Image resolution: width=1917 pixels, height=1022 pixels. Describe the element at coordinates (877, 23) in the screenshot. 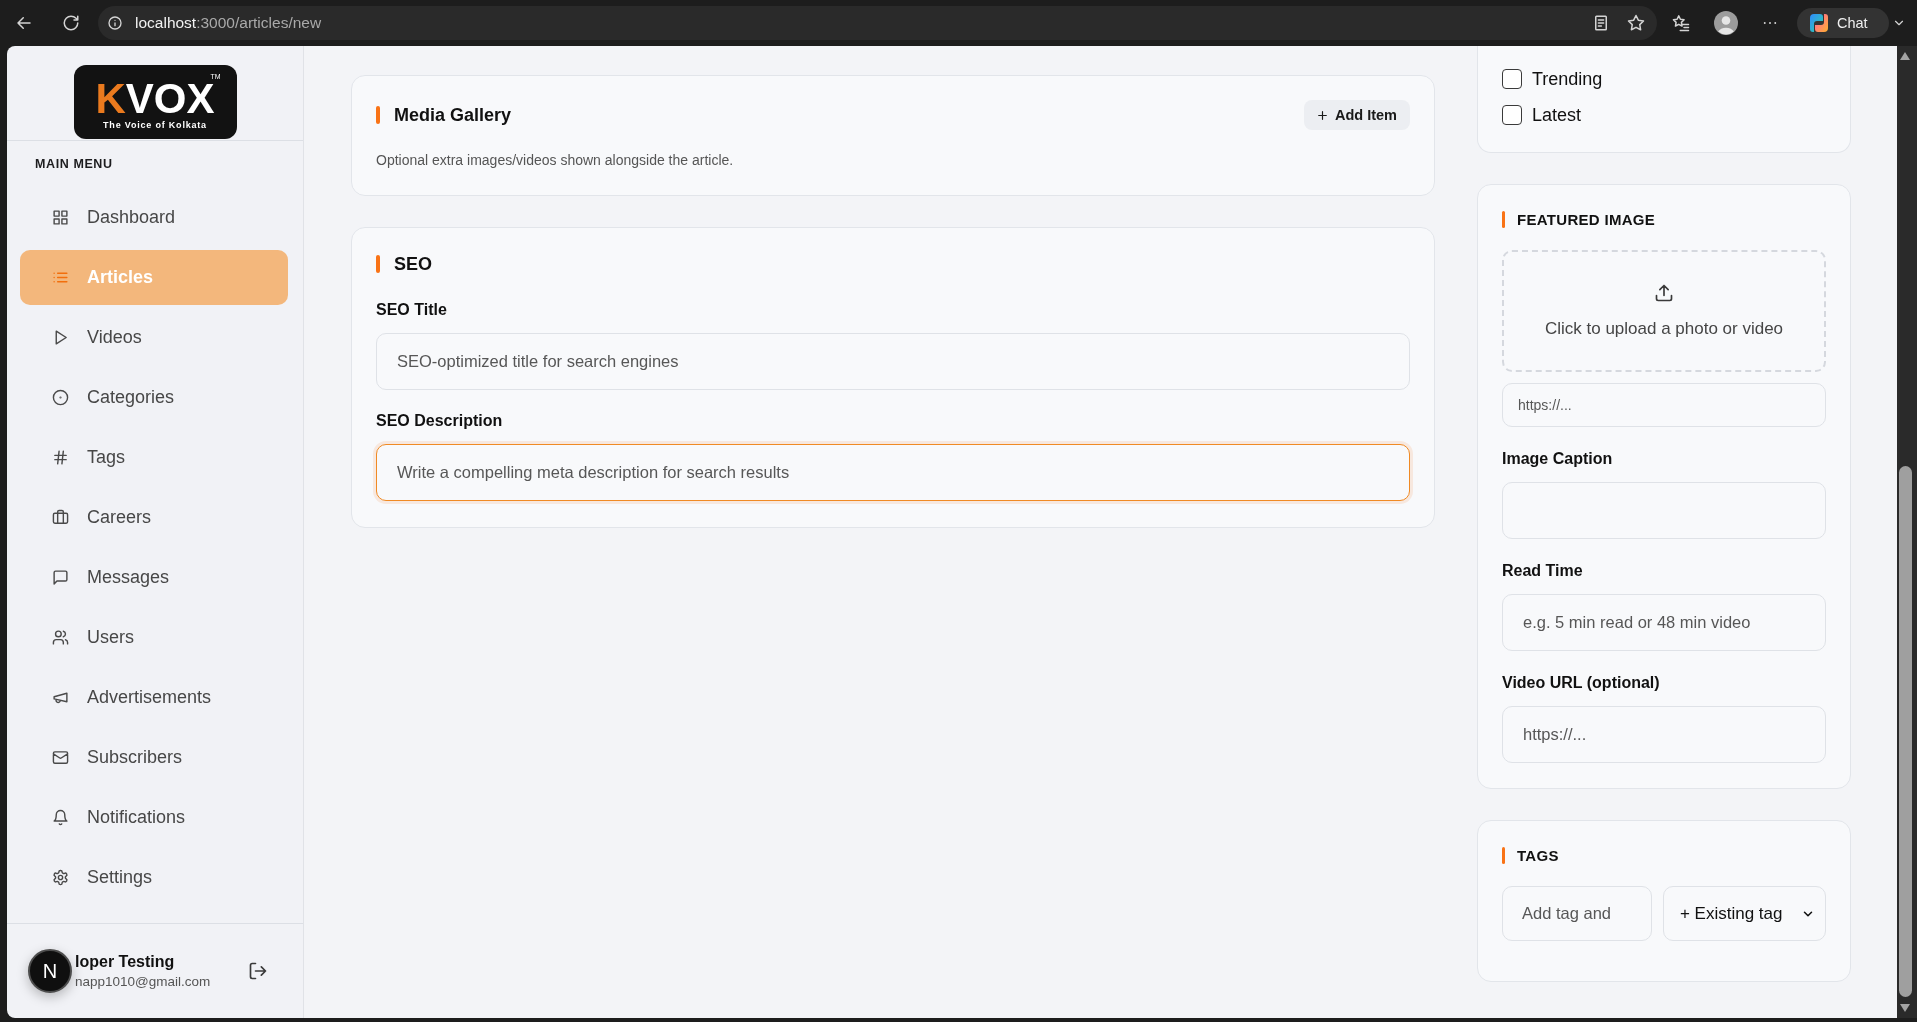

I see `address-bar: localhost:3000/articles/new` at that location.